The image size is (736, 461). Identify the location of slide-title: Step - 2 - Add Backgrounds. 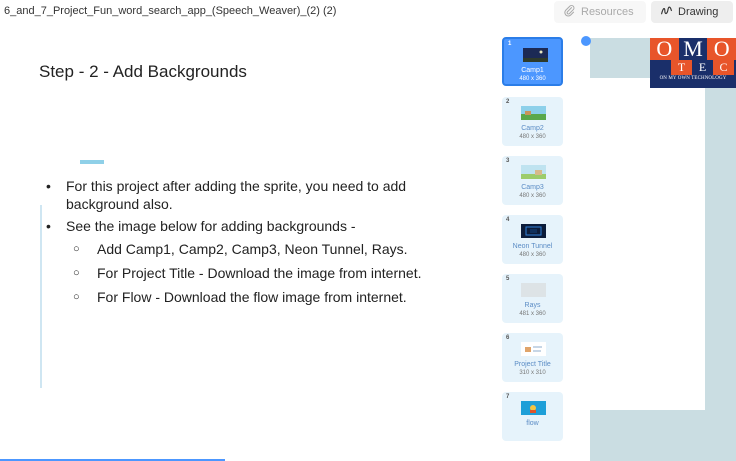
(143, 71).